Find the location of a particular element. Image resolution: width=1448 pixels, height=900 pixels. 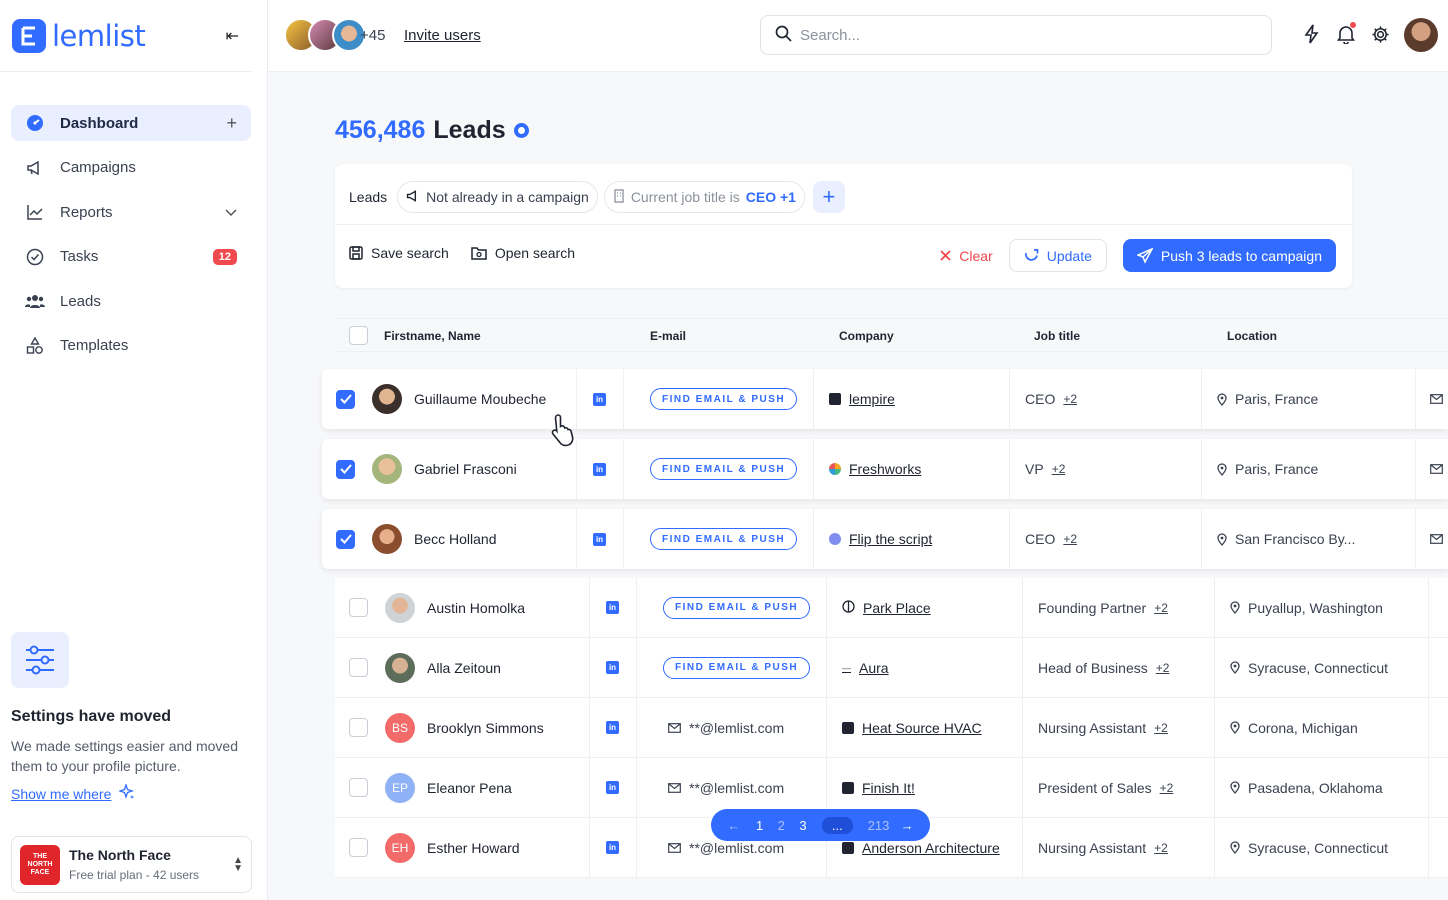

chevron-down-icon is located at coordinates (231, 212).